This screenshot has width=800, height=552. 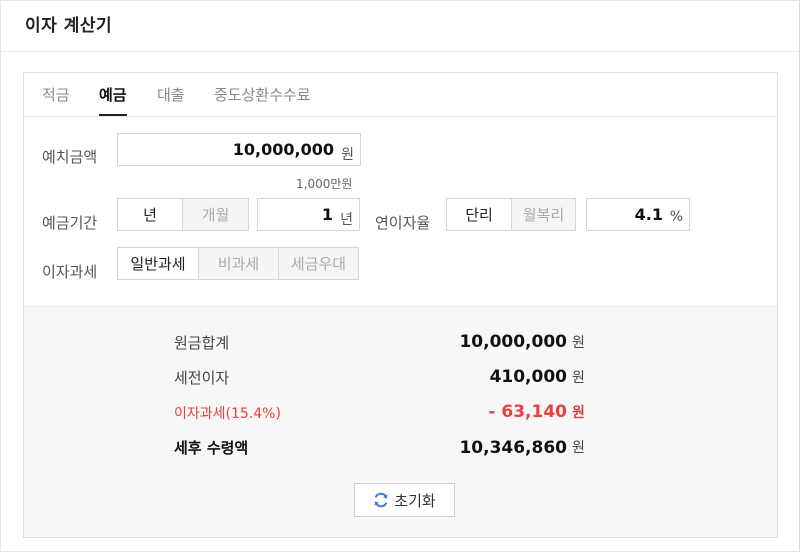 What do you see at coordinates (479, 214) in the screenshot?
I see `simple-interest-button: 단리` at bounding box center [479, 214].